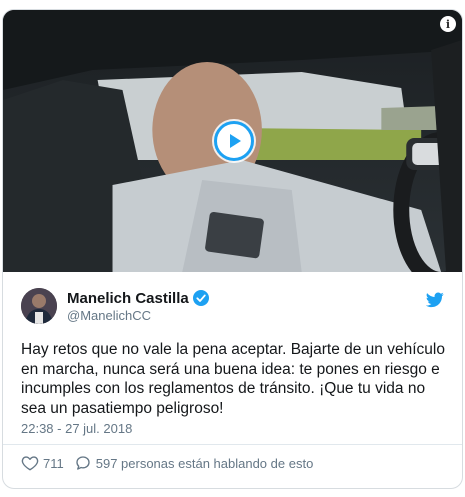  What do you see at coordinates (128, 298) in the screenshot?
I see `author-display-name: Manelich Castilla` at bounding box center [128, 298].